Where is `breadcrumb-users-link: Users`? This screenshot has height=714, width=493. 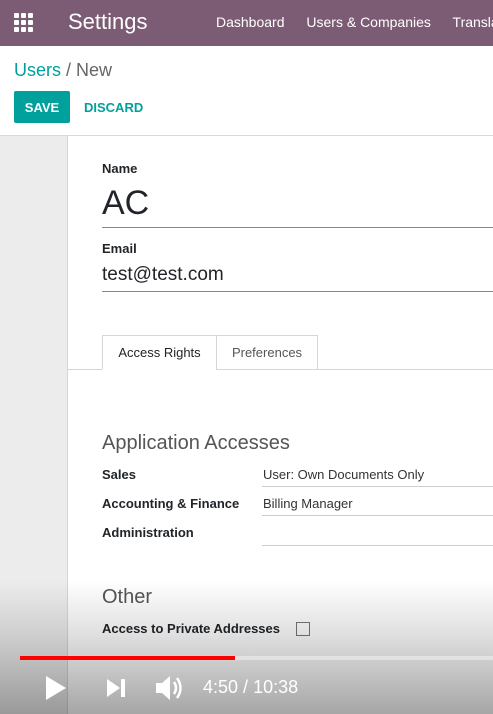 breadcrumb-users-link: Users is located at coordinates (37, 70).